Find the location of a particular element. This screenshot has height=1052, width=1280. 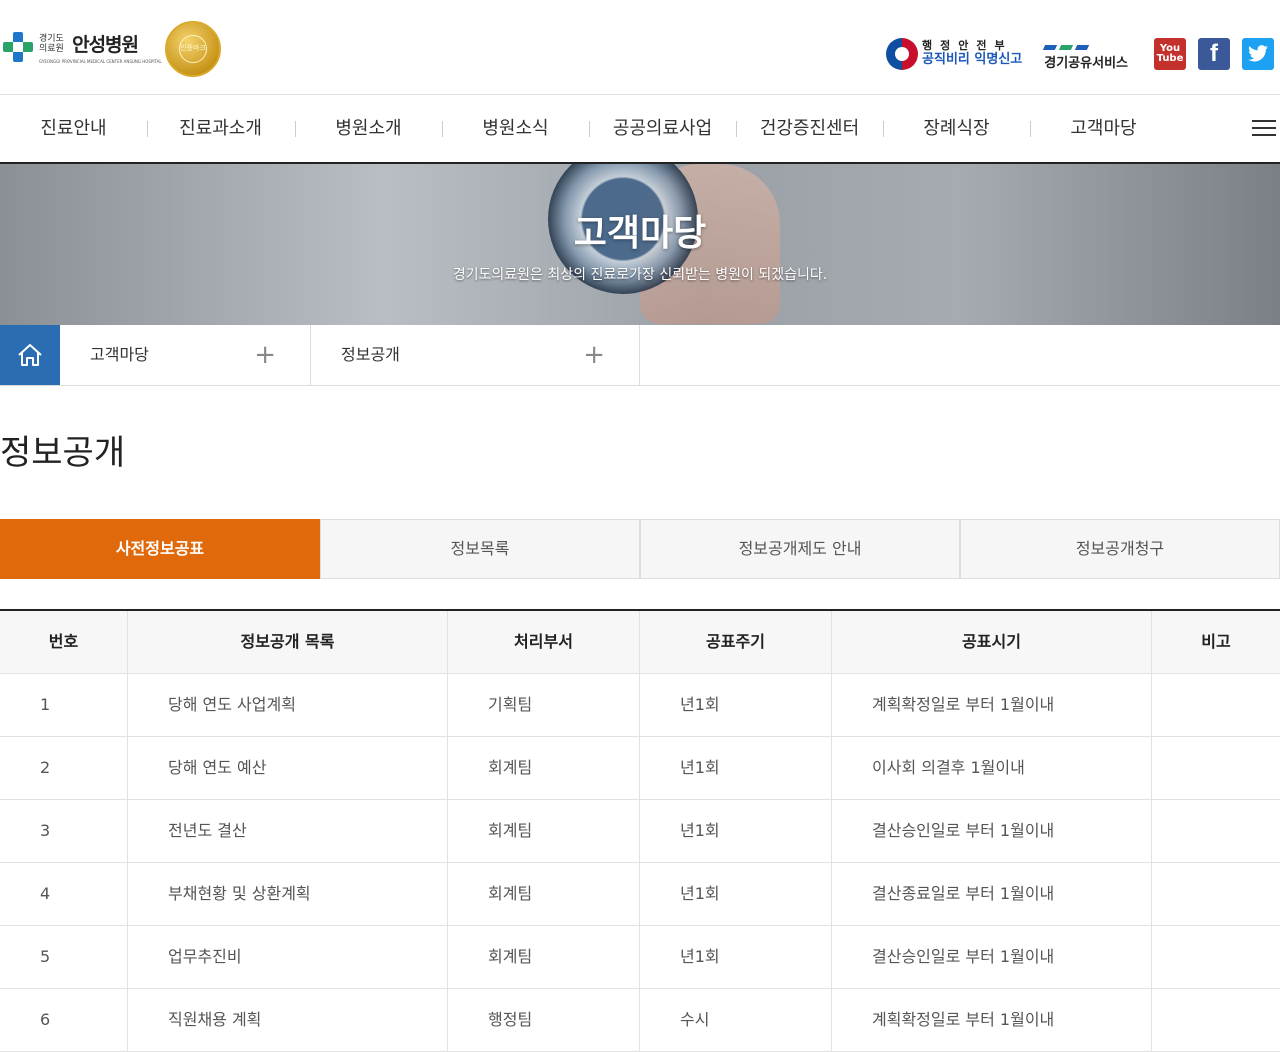

external-links: 행정안전부 공직비리 익명신고 경기공유서비스 You Tube f is located at coordinates (1080, 53).